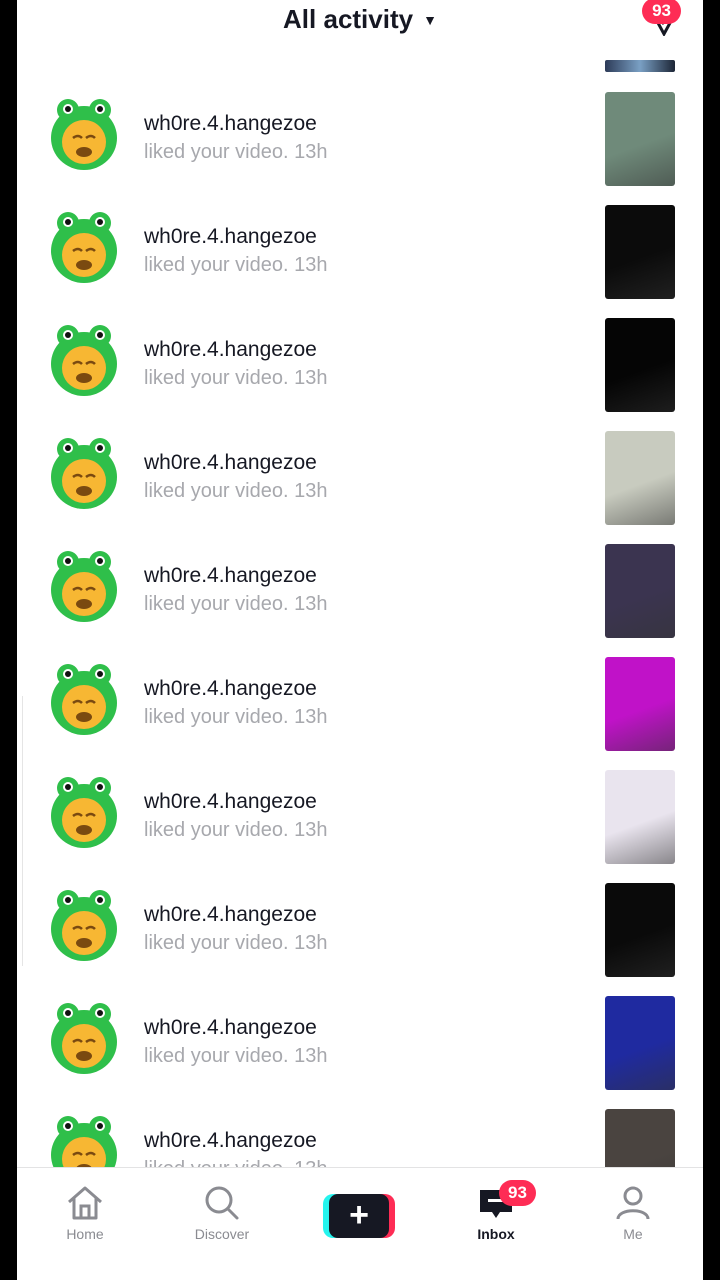 This screenshot has height=1280, width=720. I want to click on home-icon, so click(85, 1203).